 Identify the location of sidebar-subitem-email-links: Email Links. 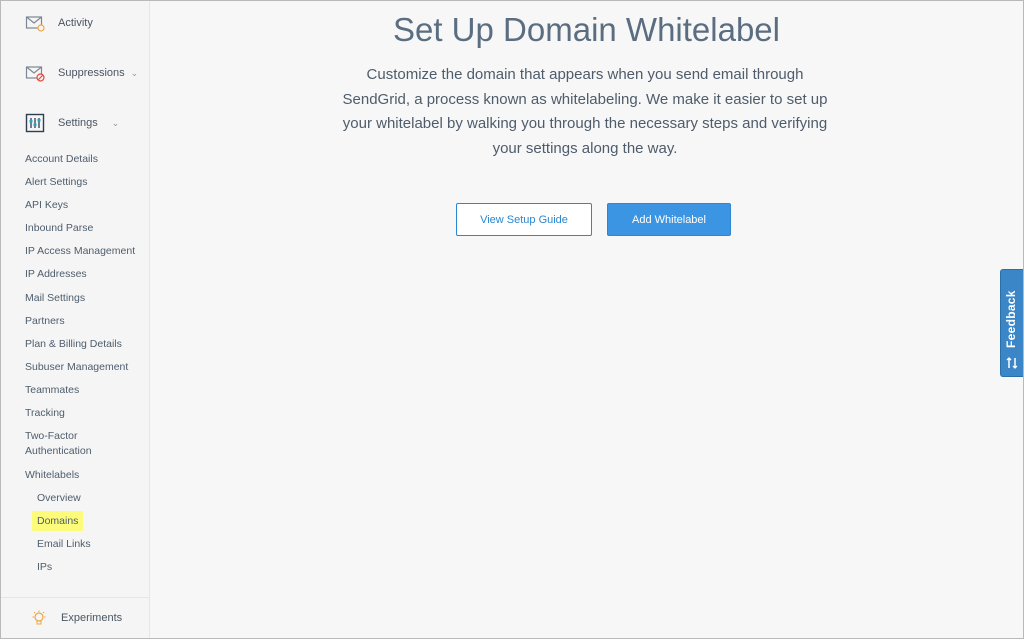
(64, 544).